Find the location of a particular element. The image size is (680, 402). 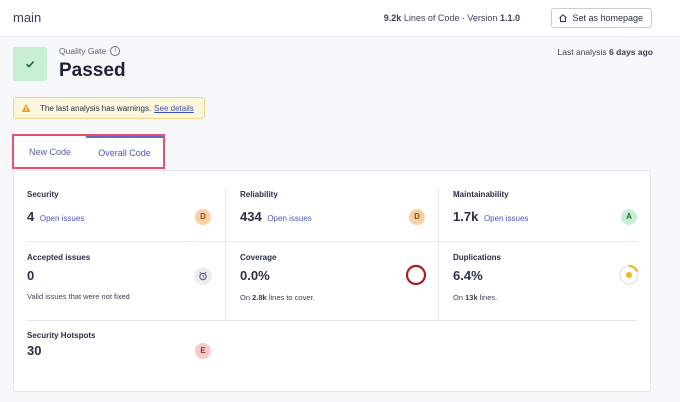

coverage-value: 0.0% is located at coordinates (255, 275).